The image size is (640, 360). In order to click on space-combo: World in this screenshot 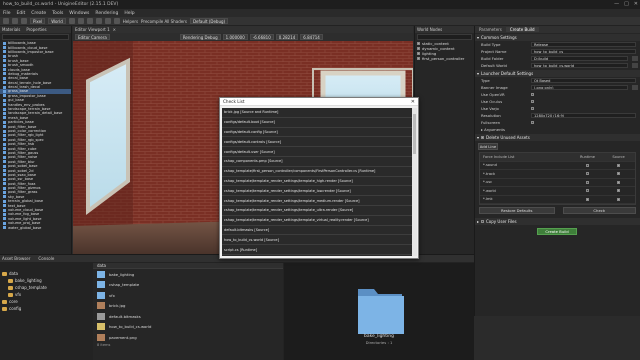, I will do `click(57, 21)`.